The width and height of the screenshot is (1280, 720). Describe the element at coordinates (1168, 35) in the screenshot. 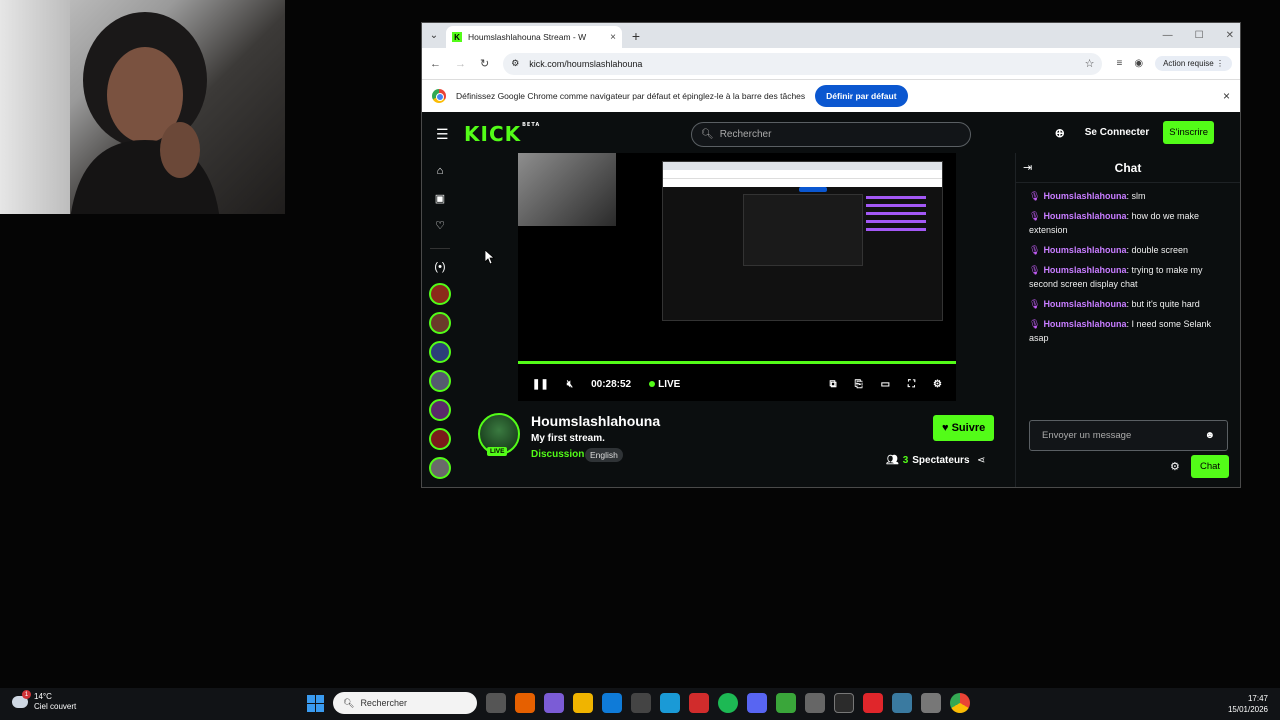

I see `minimize-icon: —` at that location.